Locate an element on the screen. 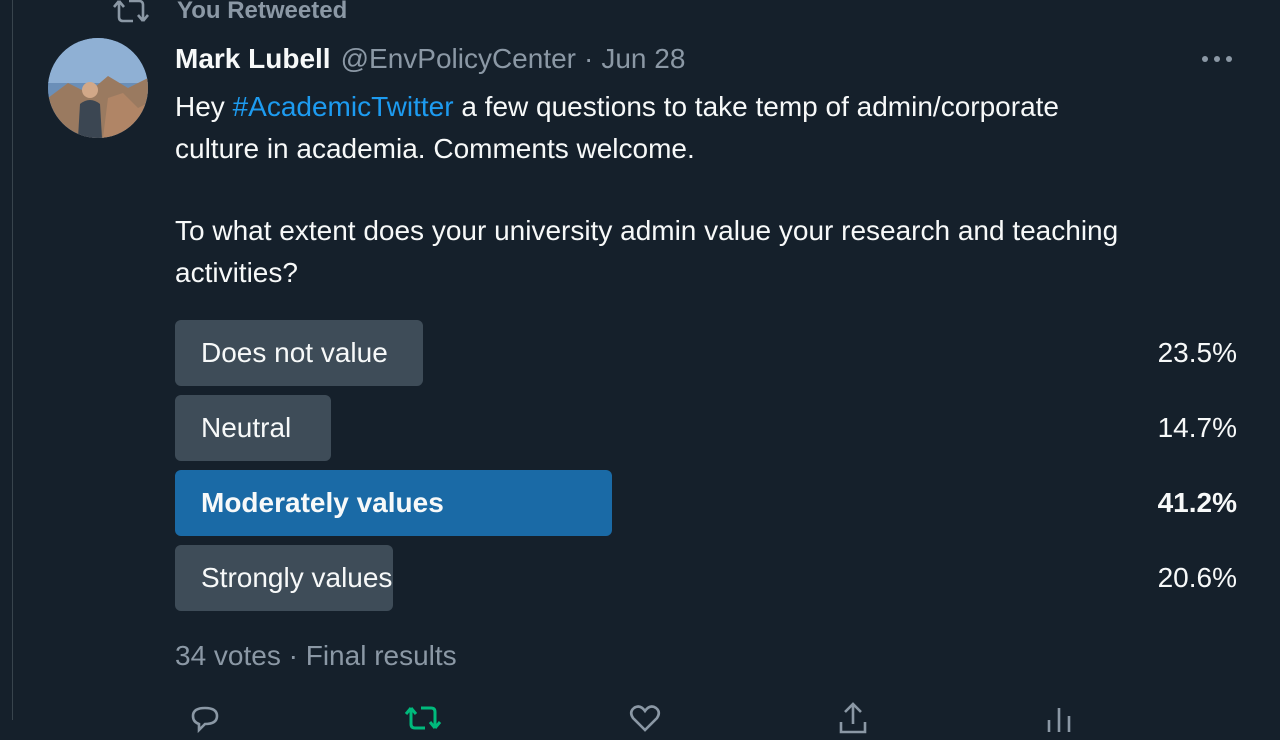  poll-option-label: Strongly values is located at coordinates (297, 577).